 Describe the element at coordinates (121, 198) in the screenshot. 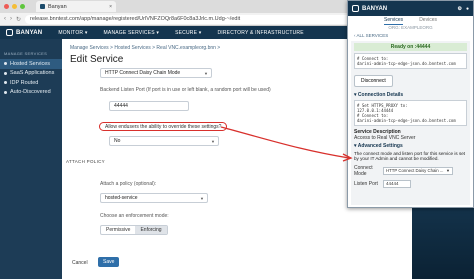

I see `policy-value: hosted-service` at that location.